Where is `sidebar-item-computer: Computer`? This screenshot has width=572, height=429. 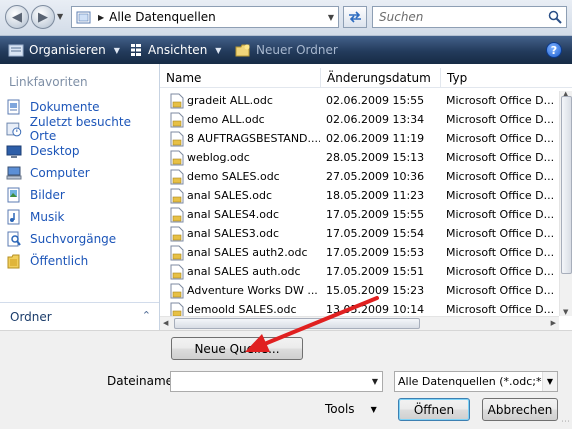 sidebar-item-computer: Computer is located at coordinates (48, 173).